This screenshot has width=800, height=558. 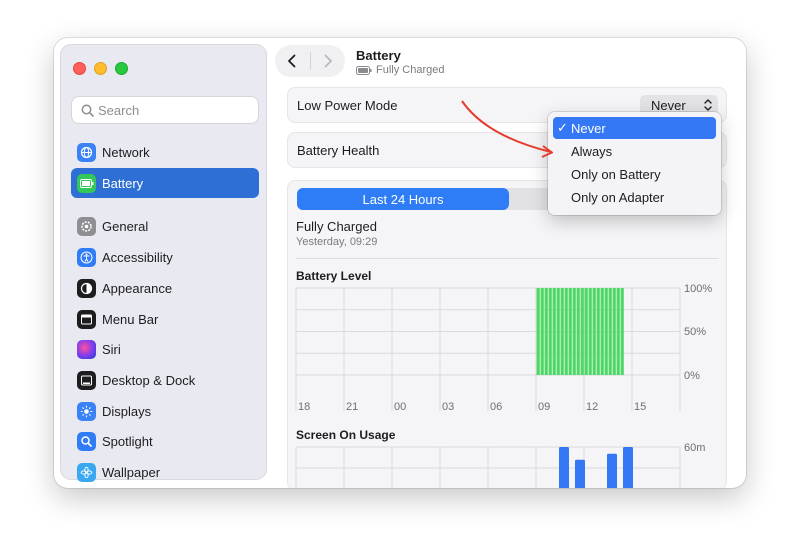 What do you see at coordinates (544, 407) in the screenshot?
I see `x-tick-label: 09` at bounding box center [544, 407].